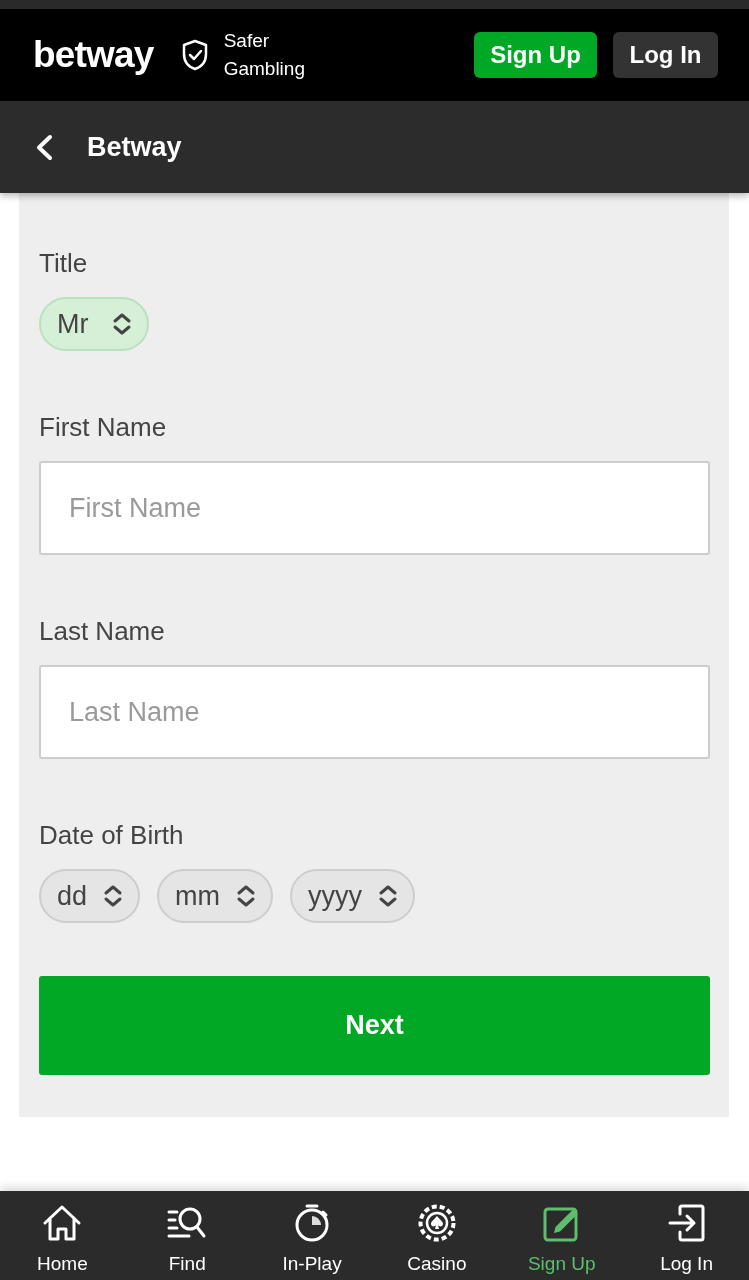  Describe the element at coordinates (562, 1235) in the screenshot. I see `nav-tab: Sign Up` at that location.